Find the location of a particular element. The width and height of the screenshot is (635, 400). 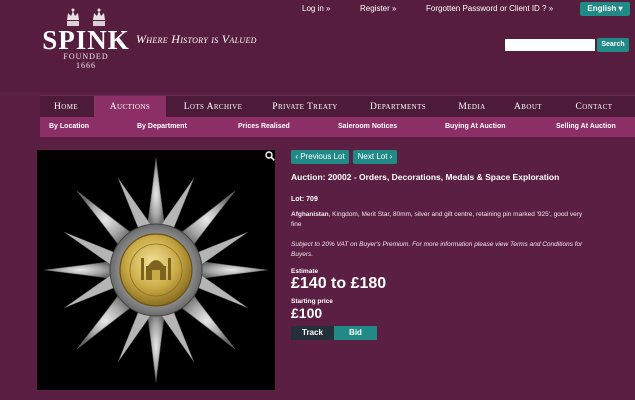

language-select: English ▾ is located at coordinates (605, 9).